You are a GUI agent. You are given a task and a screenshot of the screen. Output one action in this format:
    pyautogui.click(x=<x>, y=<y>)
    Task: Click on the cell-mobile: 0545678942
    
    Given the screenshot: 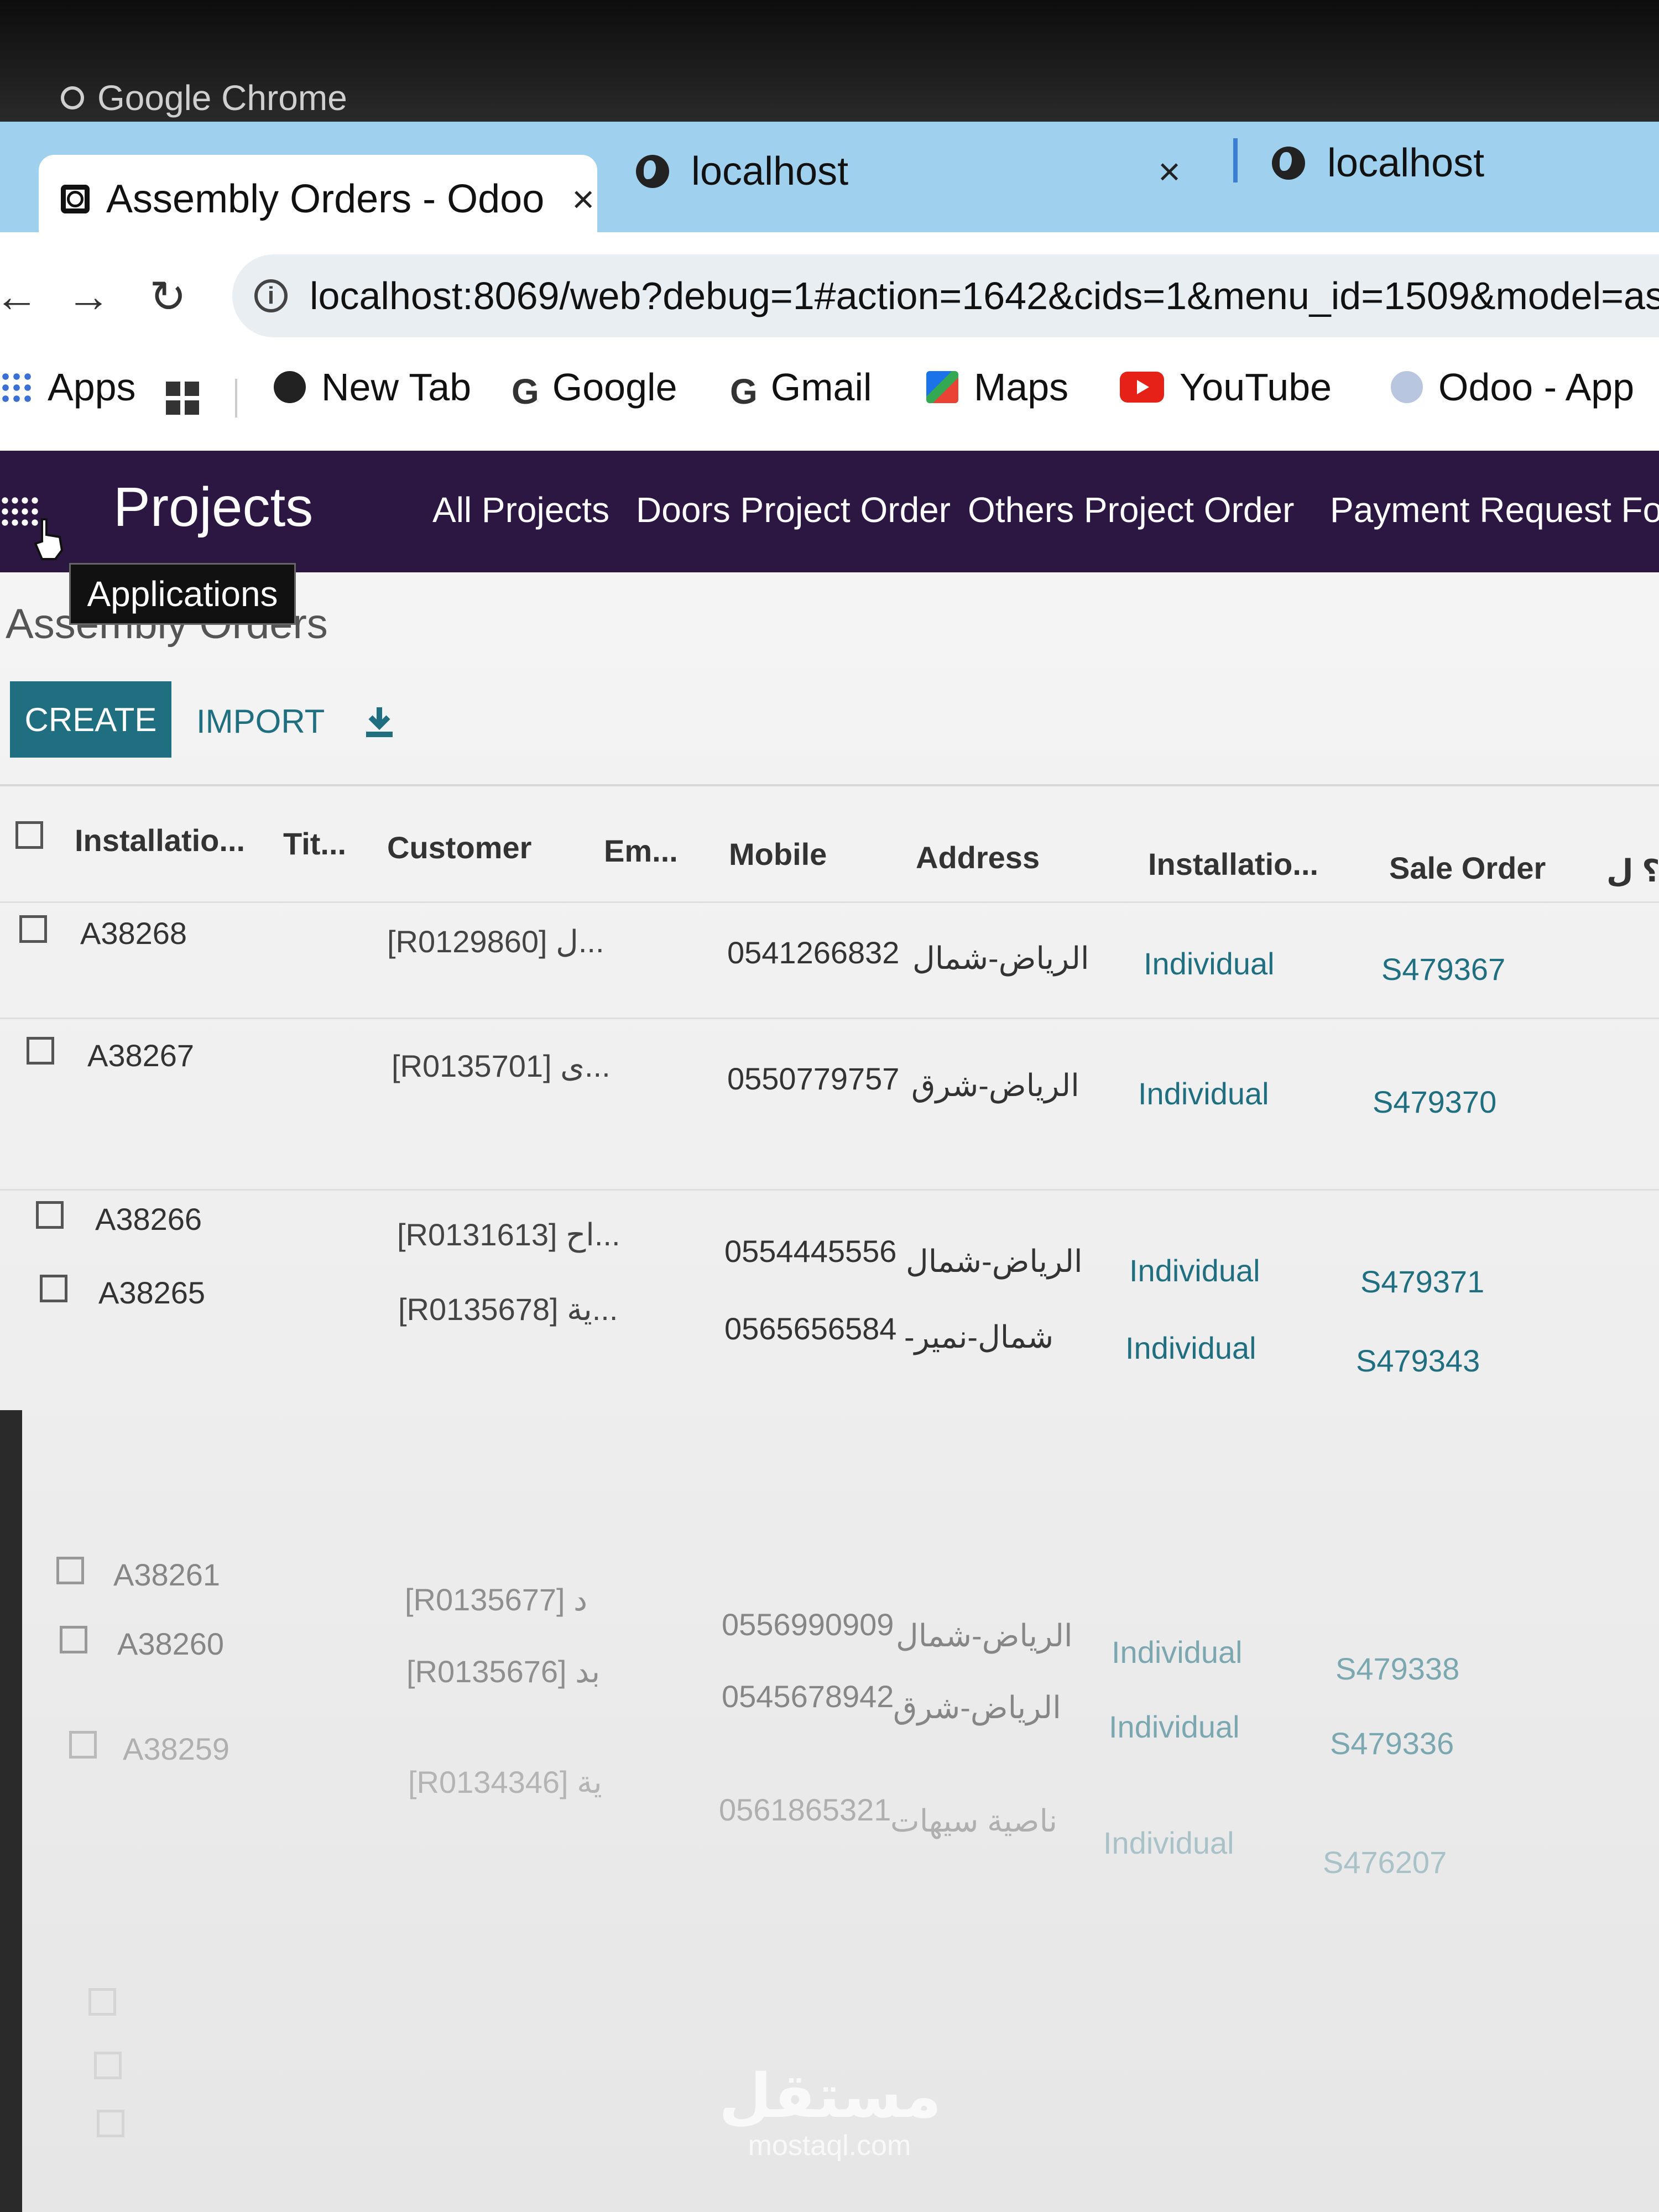 What is the action you would take?
    pyautogui.click(x=808, y=1696)
    